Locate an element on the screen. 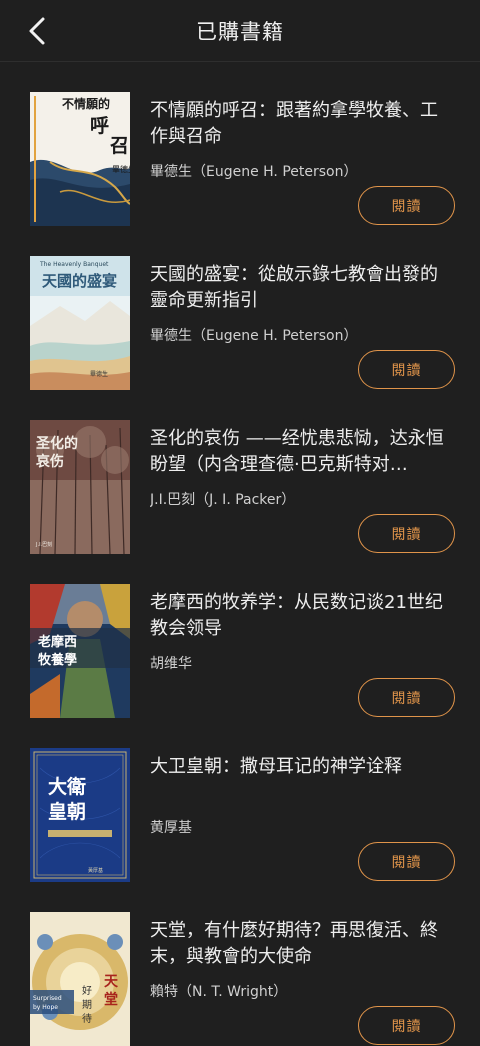 The height and width of the screenshot is (1046, 480). cover-title-text: 大衛 is located at coordinates (67, 786).